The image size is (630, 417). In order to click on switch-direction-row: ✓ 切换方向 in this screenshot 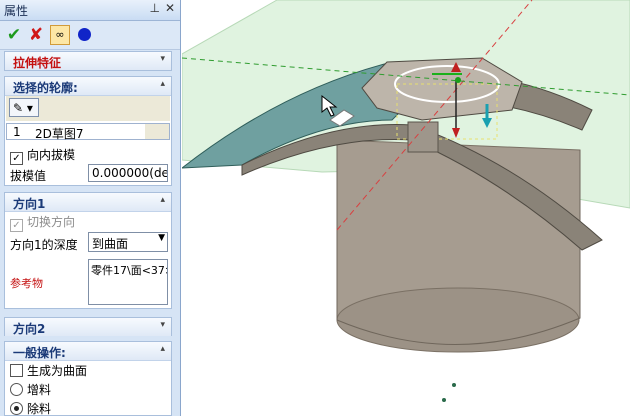, I will do `click(42, 222)`.